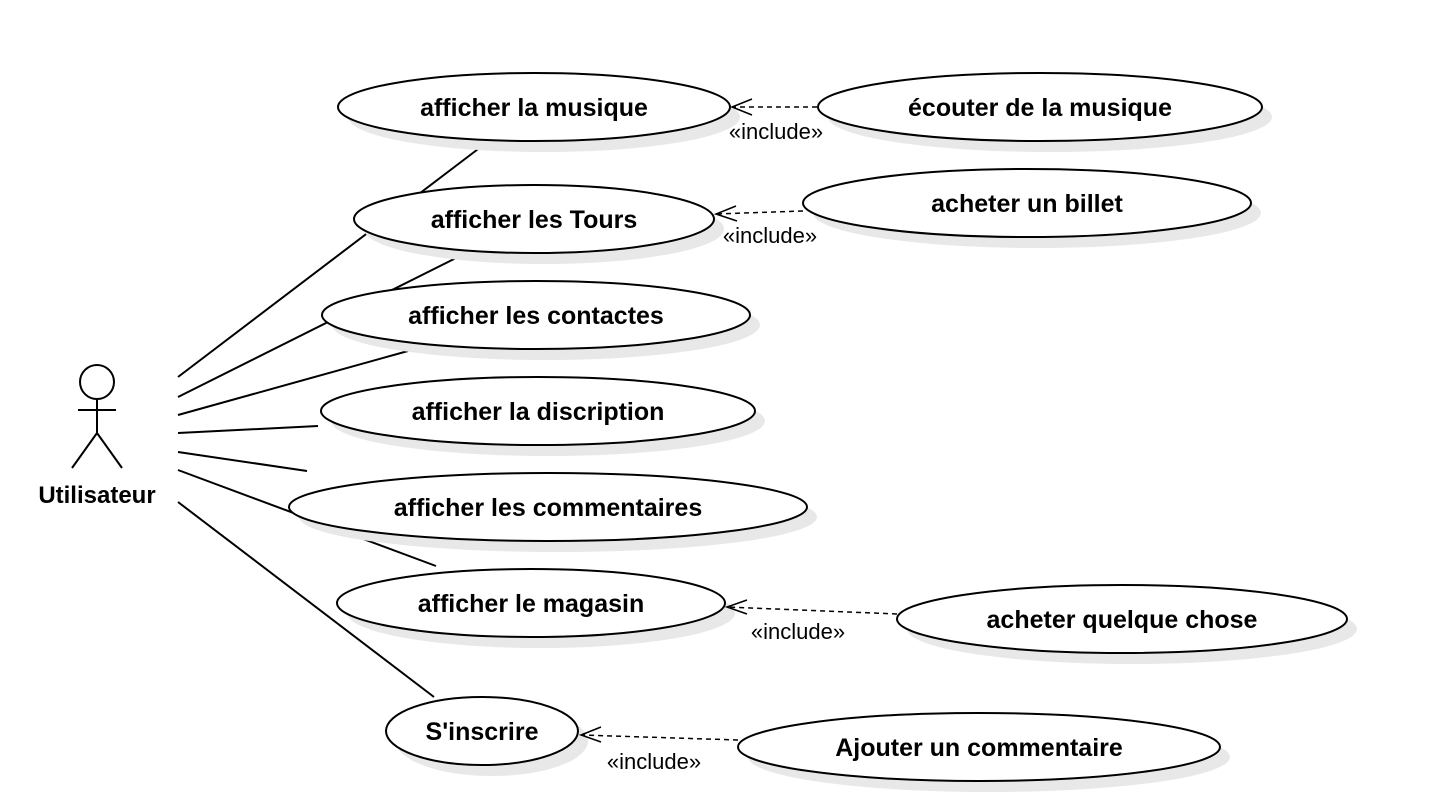  I want to click on use-case-label: afficher la discription, so click(538, 412).